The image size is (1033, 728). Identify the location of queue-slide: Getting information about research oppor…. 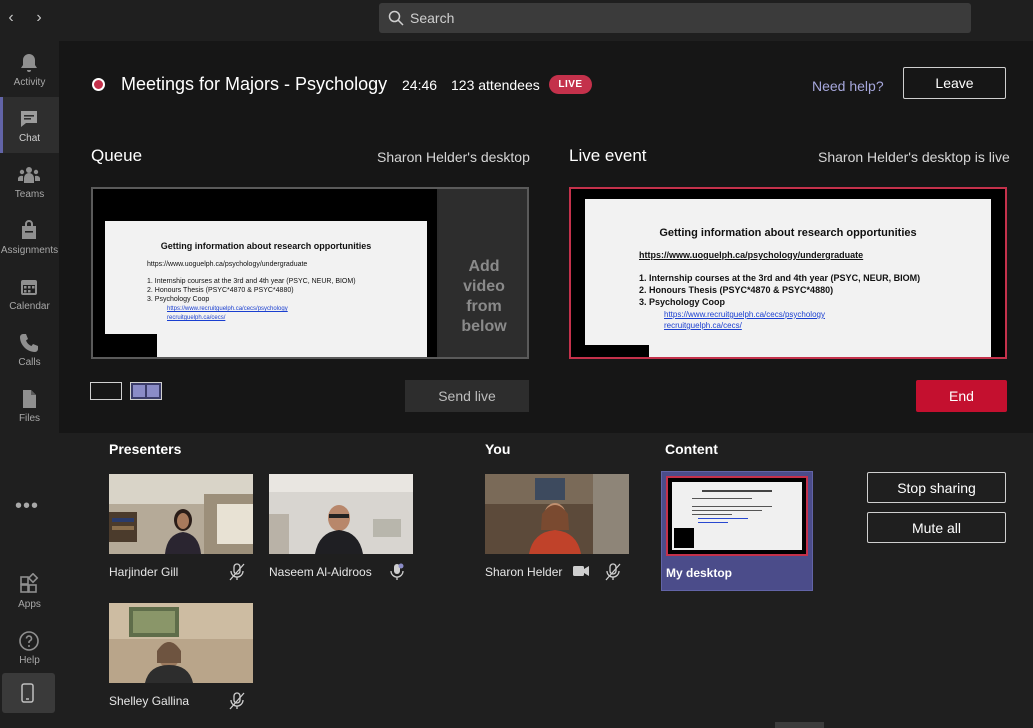
(266, 289).